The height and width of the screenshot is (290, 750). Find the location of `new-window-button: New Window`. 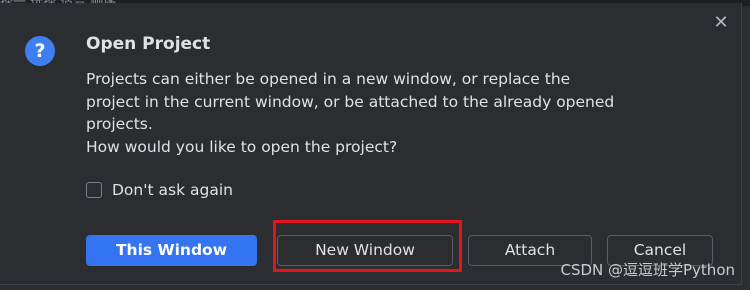

new-window-button: New Window is located at coordinates (365, 250).